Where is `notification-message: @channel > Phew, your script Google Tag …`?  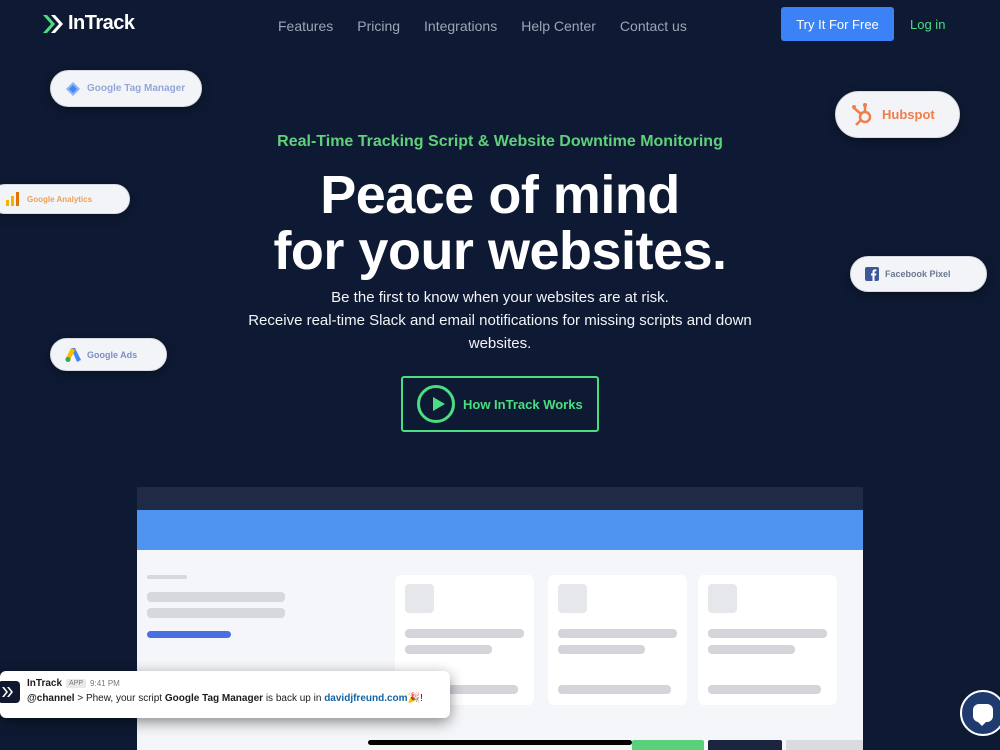 notification-message: @channel > Phew, your script Google Tag … is located at coordinates (225, 698).